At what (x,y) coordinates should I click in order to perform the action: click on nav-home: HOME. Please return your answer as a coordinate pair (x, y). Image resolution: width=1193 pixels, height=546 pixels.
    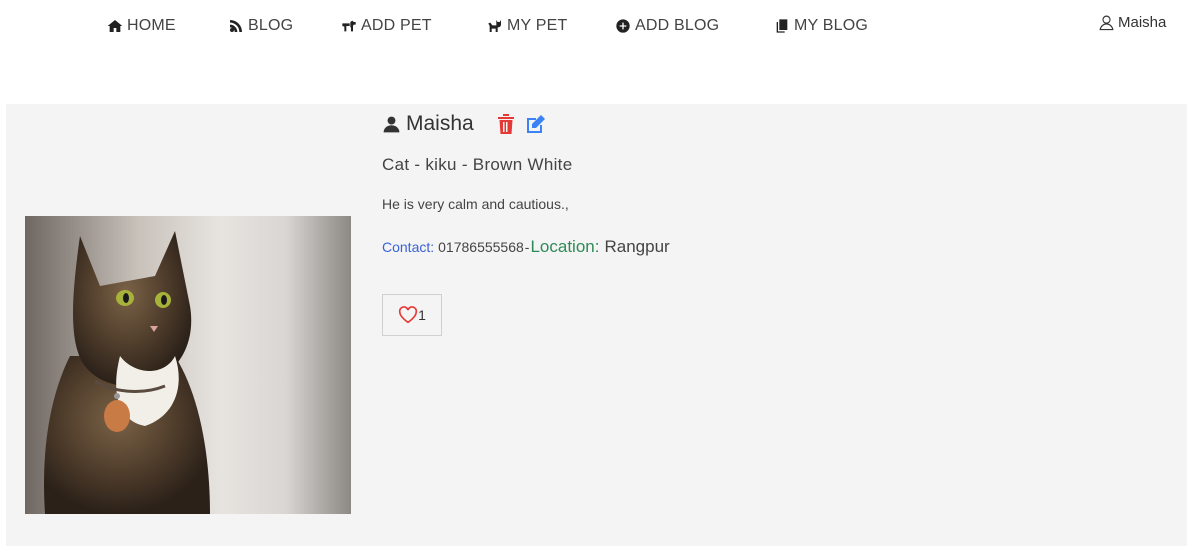
    Looking at the image, I should click on (141, 26).